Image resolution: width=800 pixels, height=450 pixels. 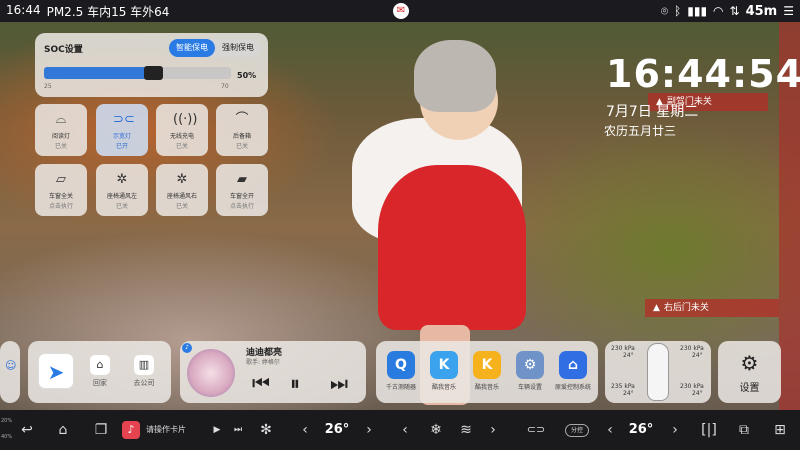 What do you see at coordinates (493, 430) in the screenshot?
I see `next-mode-icon: ›` at bounding box center [493, 430].